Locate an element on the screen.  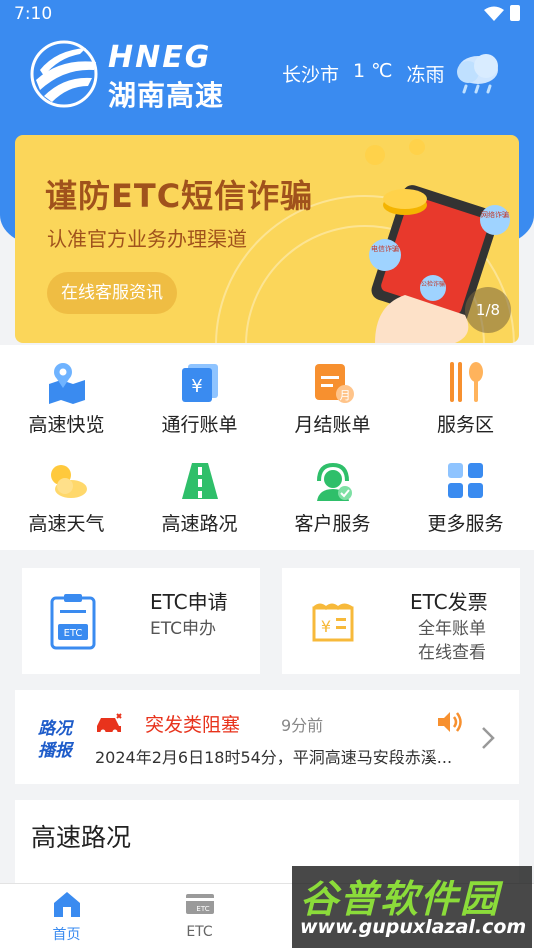
hneg-logo-icon is located at coordinates (64, 74).